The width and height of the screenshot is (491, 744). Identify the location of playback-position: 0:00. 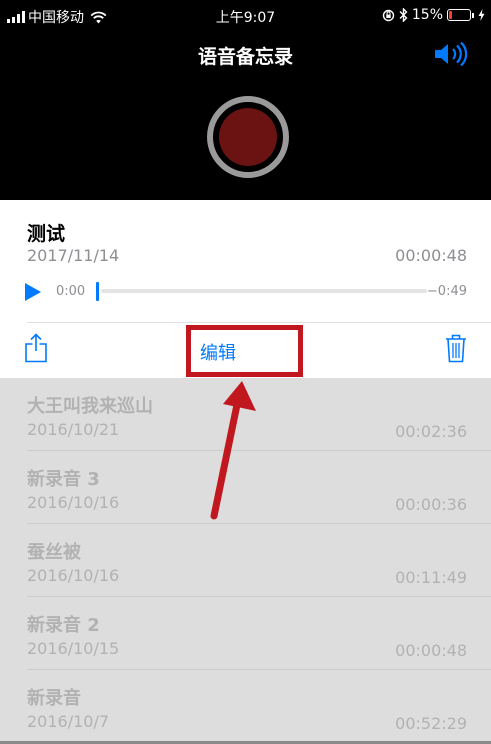
(71, 291).